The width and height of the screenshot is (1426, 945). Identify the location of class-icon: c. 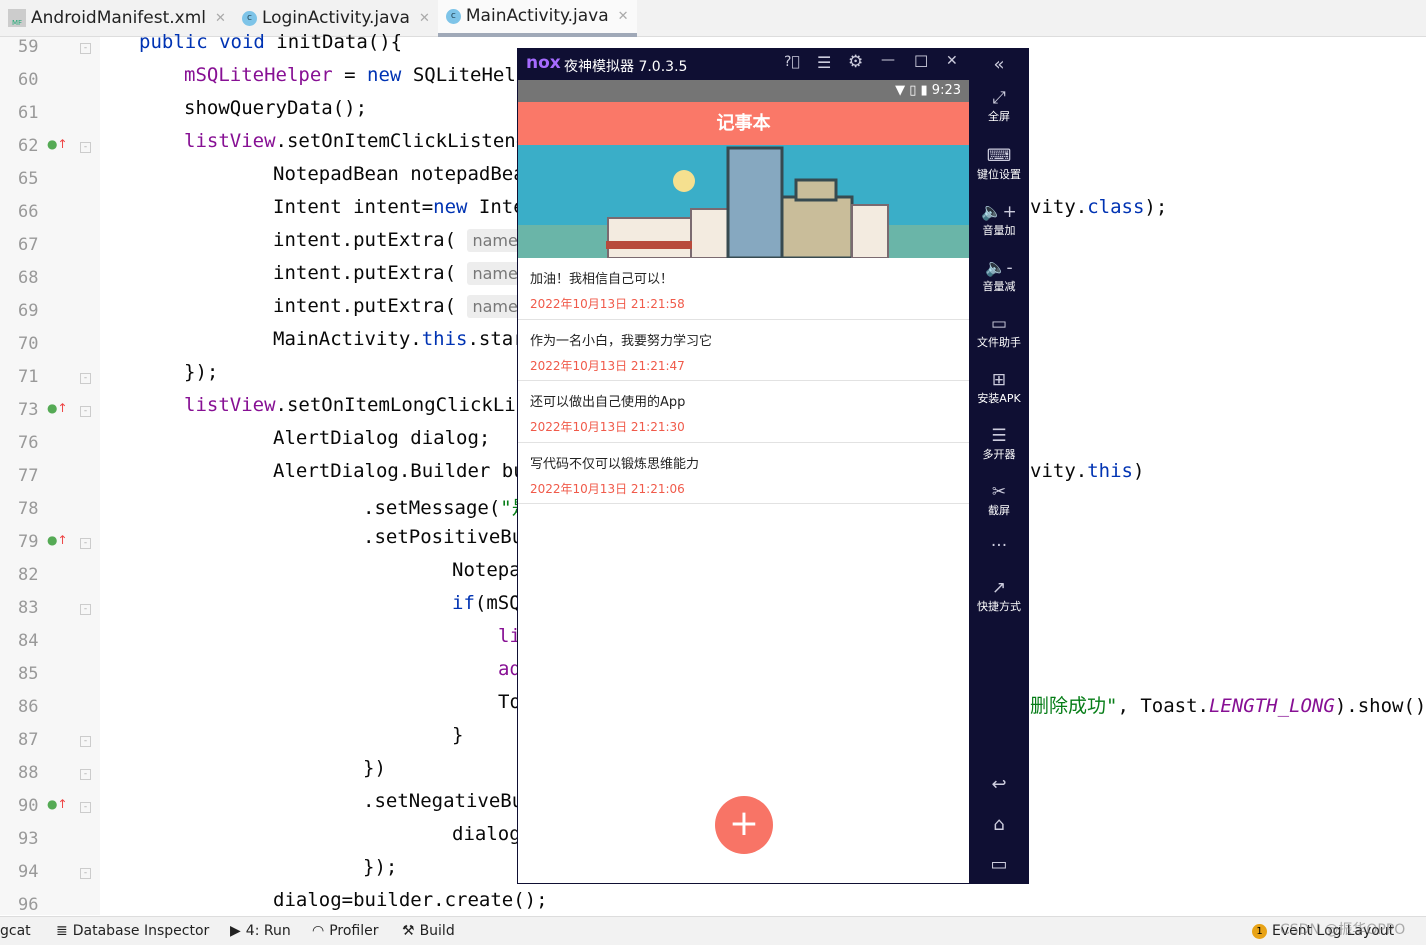
(249, 18).